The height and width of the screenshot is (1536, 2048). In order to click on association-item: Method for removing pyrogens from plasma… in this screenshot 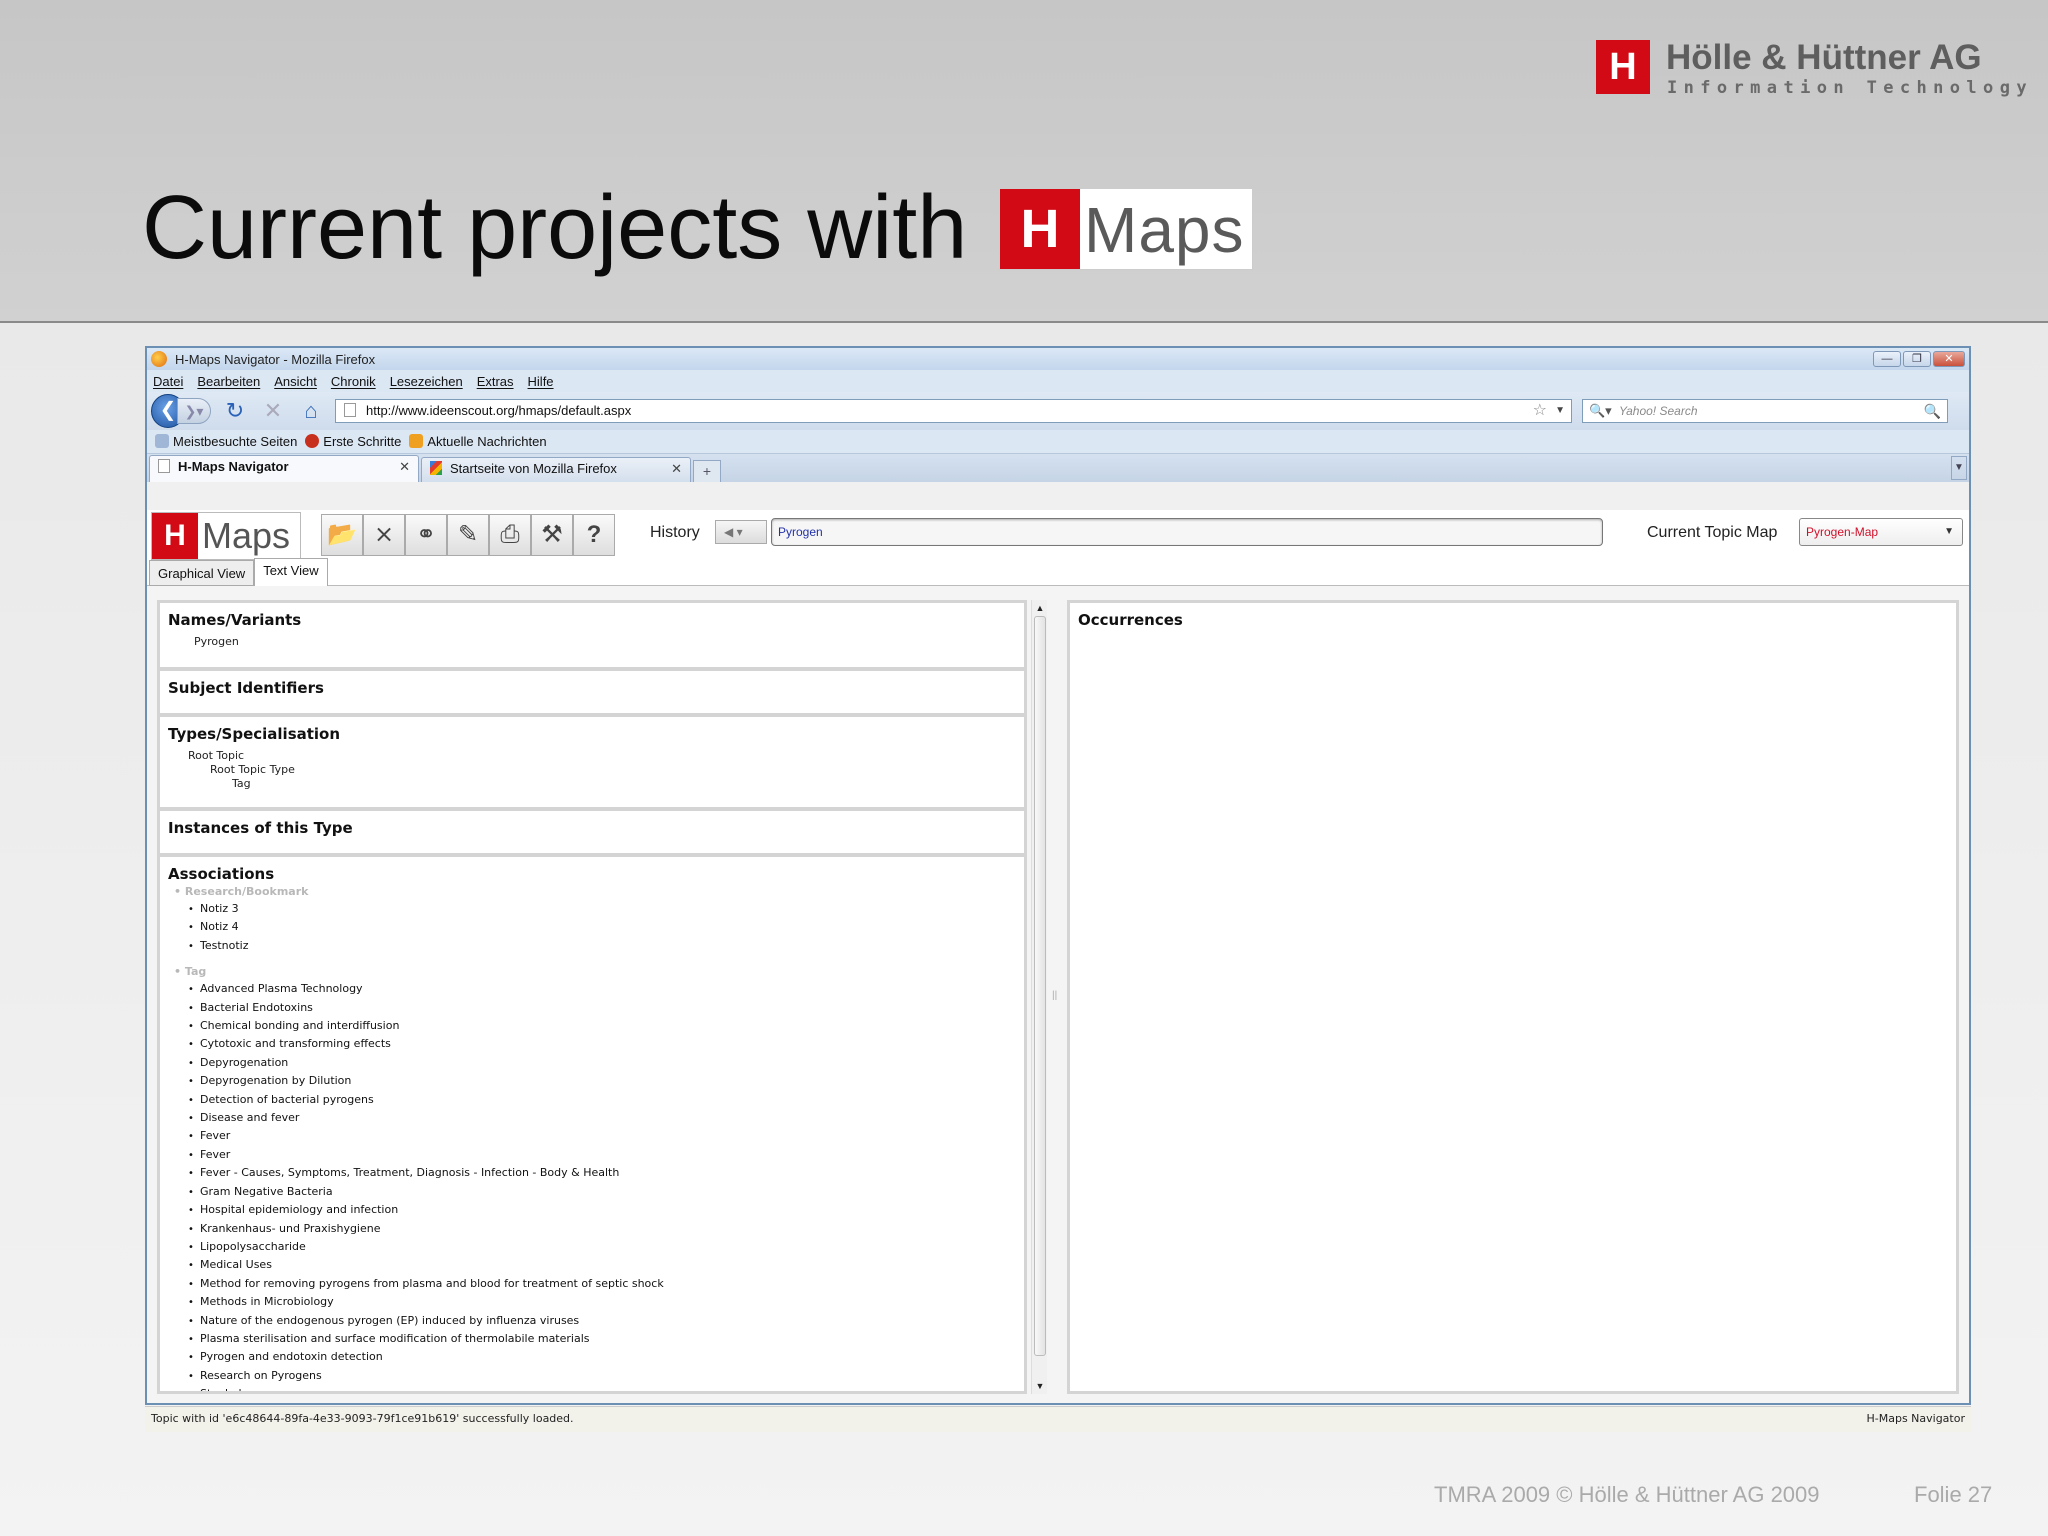, I will do `click(602, 1284)`.